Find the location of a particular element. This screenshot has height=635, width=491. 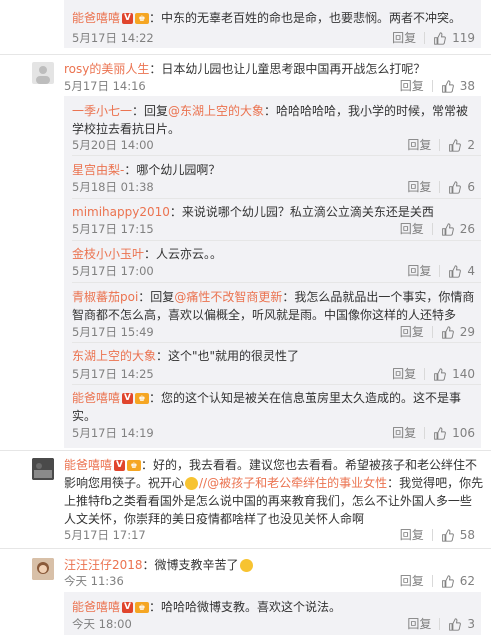

mention-link: //@被孩子和老公牵绊住的事业女性 is located at coordinates (293, 483).